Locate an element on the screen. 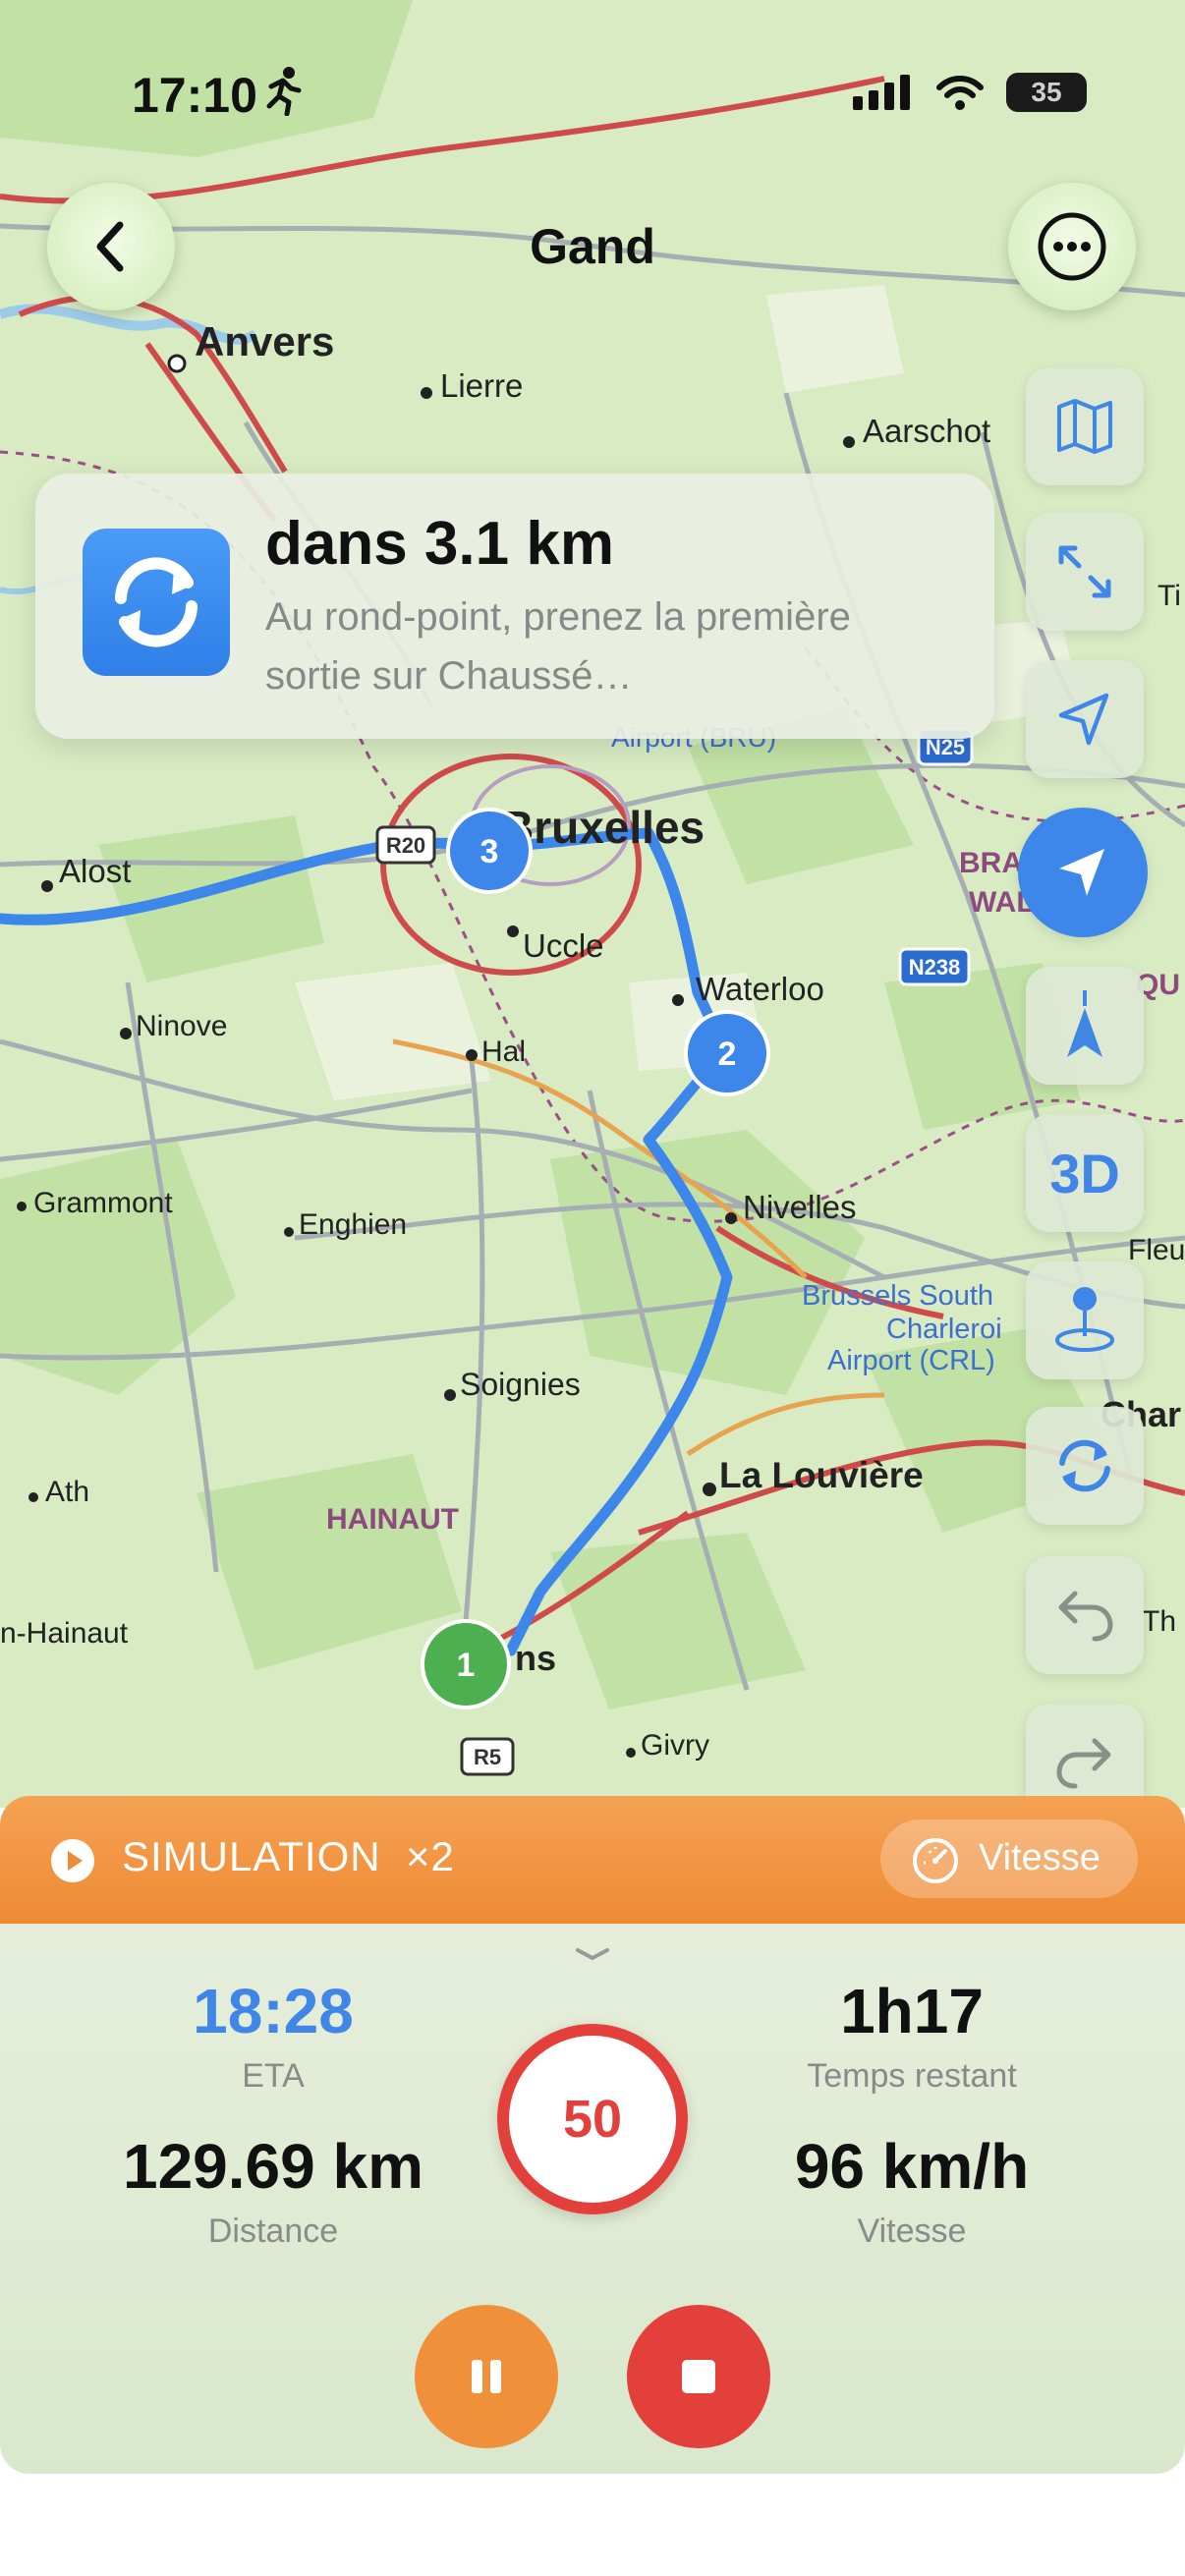 This screenshot has height=2576, width=1185. start-marker-1: 1 is located at coordinates (466, 1664).